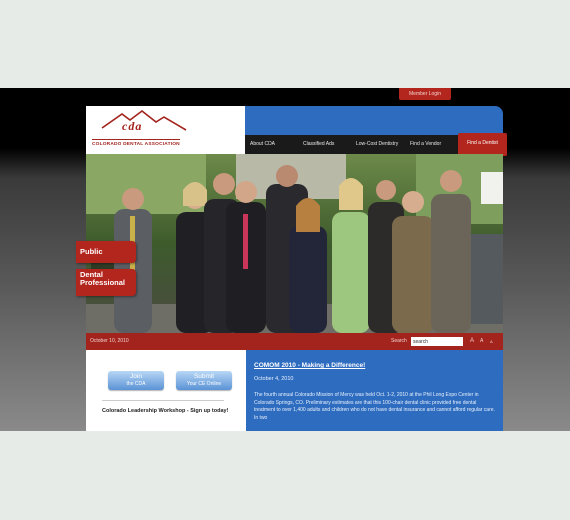 Image resolution: width=570 pixels, height=520 pixels. Describe the element at coordinates (144, 120) in the screenshot. I see `mountain-logo-icon` at that location.